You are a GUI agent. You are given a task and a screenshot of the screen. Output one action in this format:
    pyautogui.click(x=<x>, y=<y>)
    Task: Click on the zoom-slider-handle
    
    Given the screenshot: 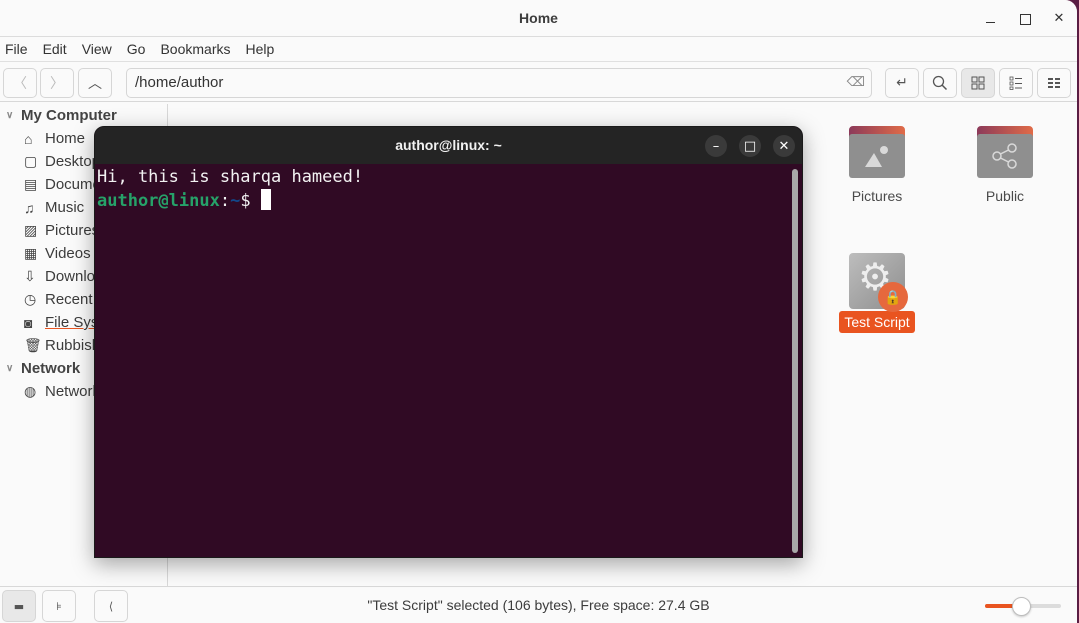 What is the action you would take?
    pyautogui.click(x=1022, y=606)
    